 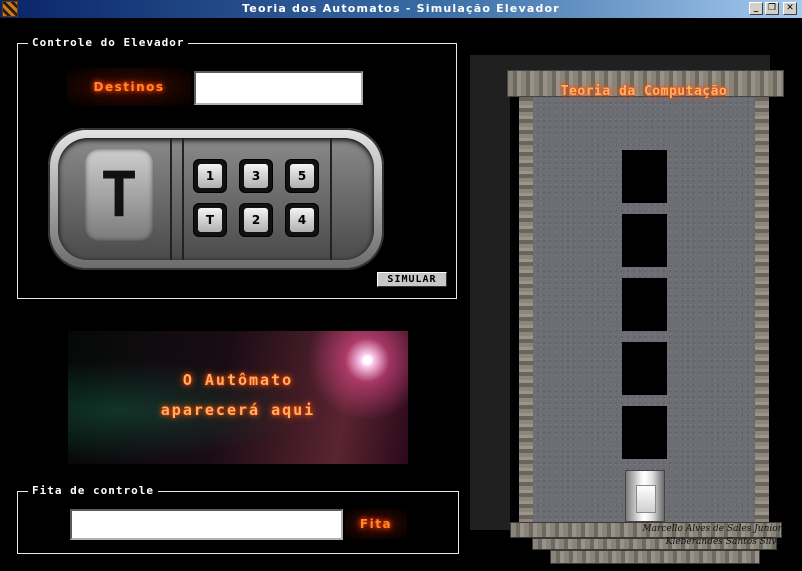 What do you see at coordinates (526, 310) in the screenshot?
I see `tower-left-pillar` at bounding box center [526, 310].